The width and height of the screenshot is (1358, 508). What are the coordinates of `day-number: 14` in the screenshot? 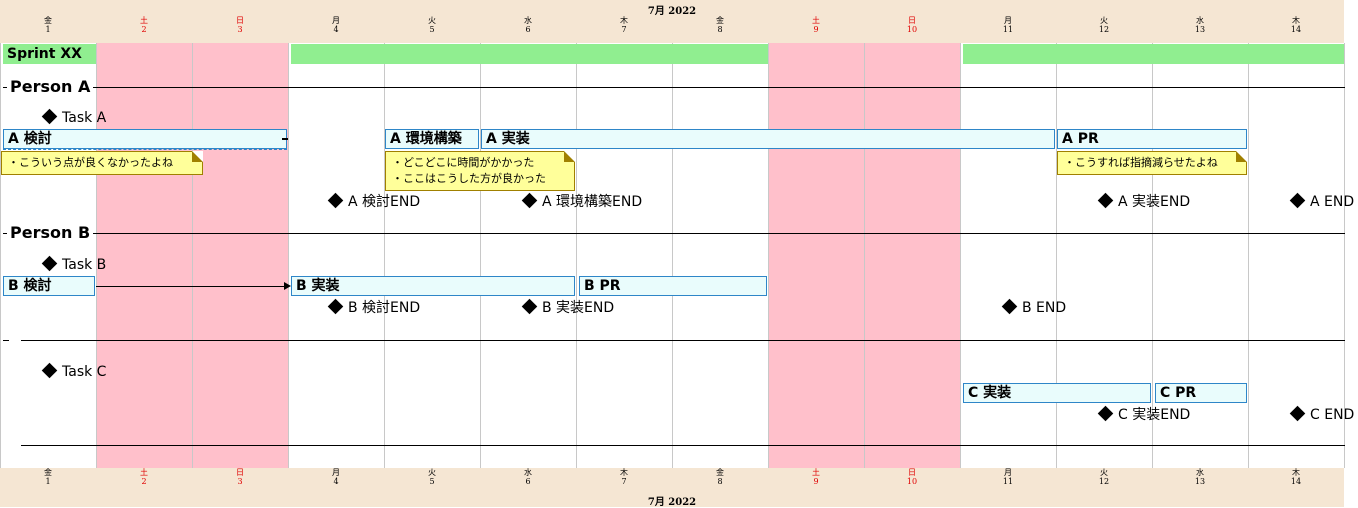 It's located at (1296, 481).